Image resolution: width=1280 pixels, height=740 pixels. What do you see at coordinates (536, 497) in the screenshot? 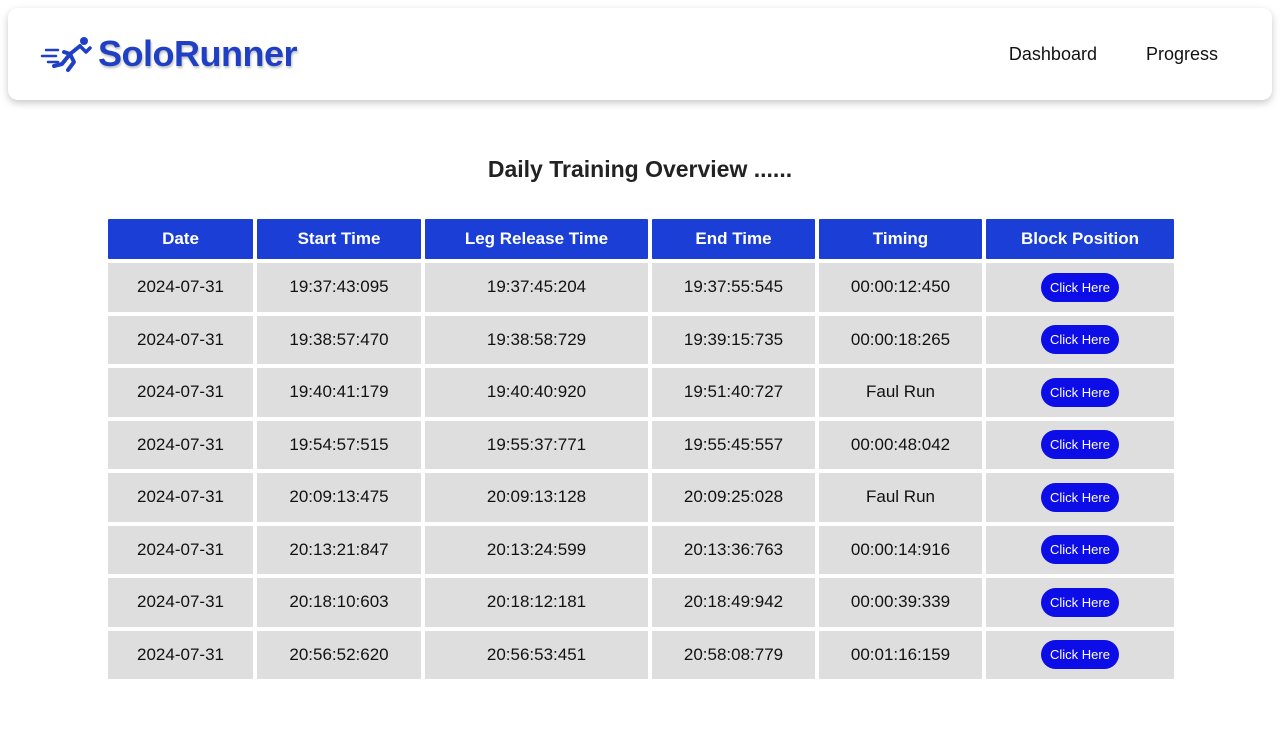
I see `cell-leg-release-time: 20:09:13:128` at bounding box center [536, 497].